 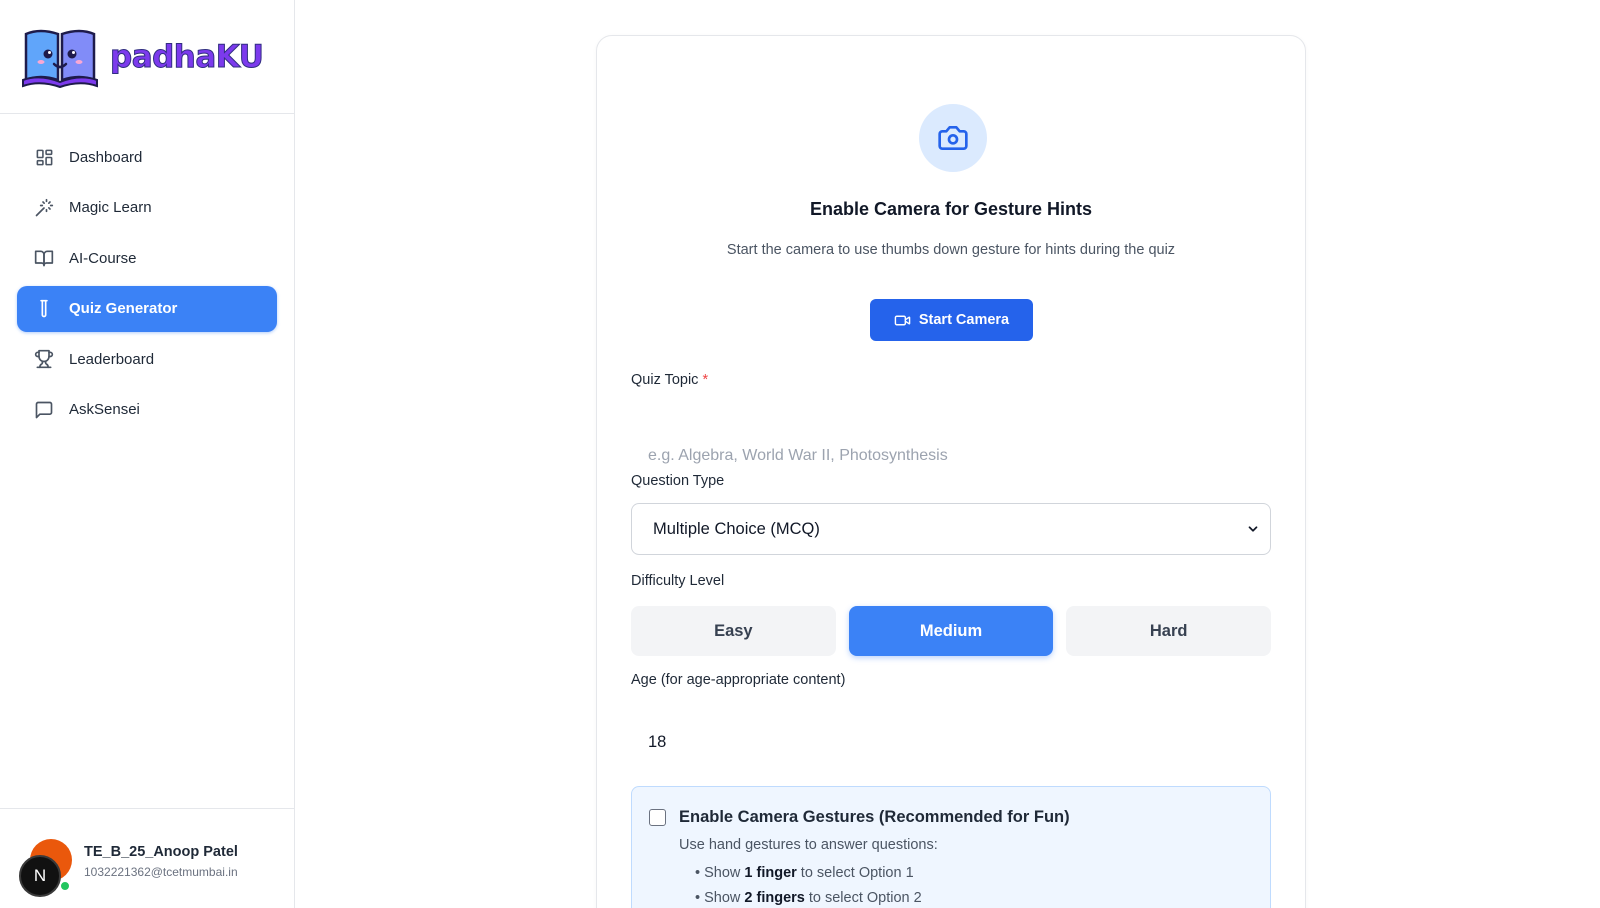 I want to click on open-book-icon, so click(x=44, y=258).